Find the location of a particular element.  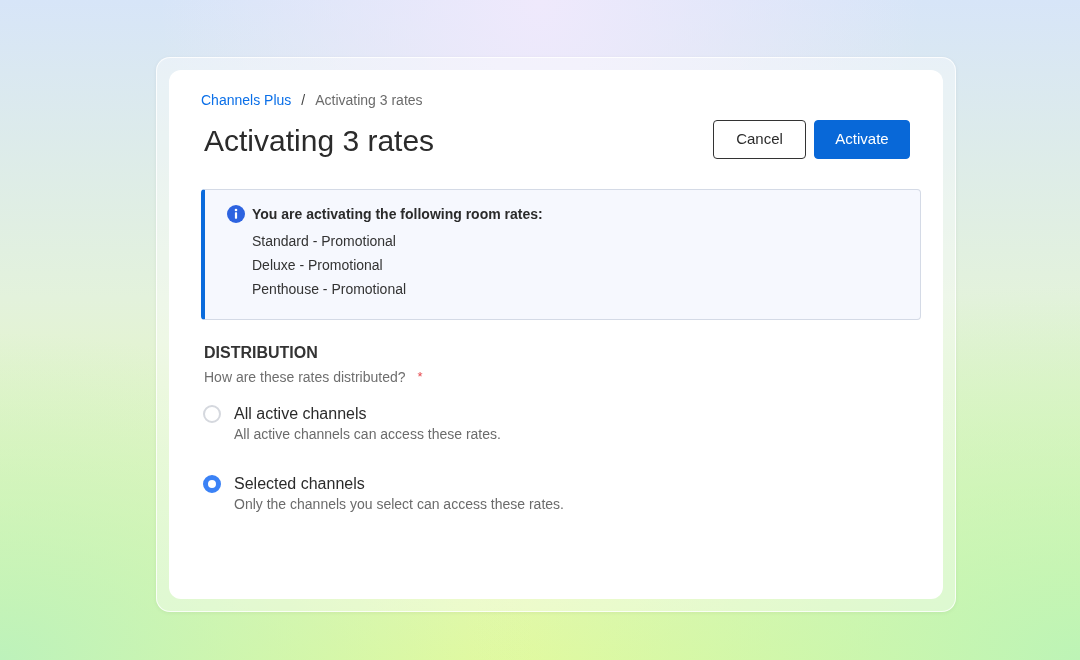

breadcrumb-link: Channels Plus is located at coordinates (246, 100).